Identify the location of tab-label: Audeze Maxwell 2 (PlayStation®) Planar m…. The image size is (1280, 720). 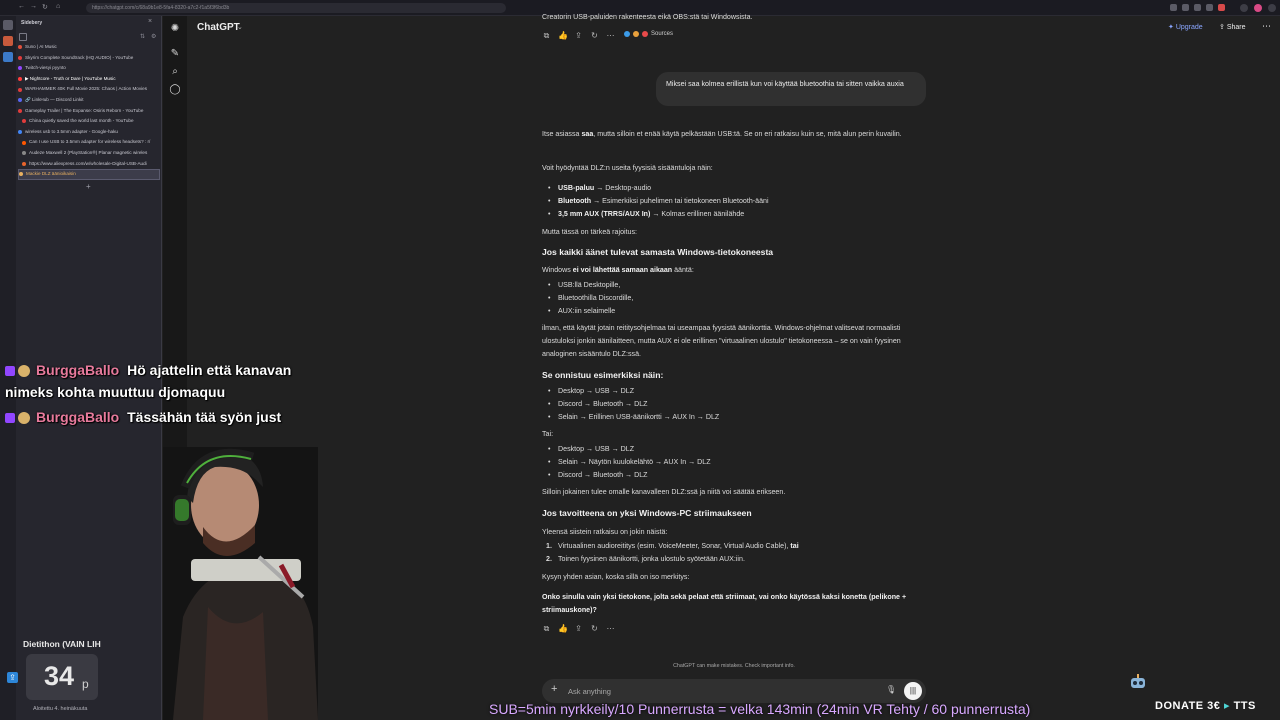
(88, 152).